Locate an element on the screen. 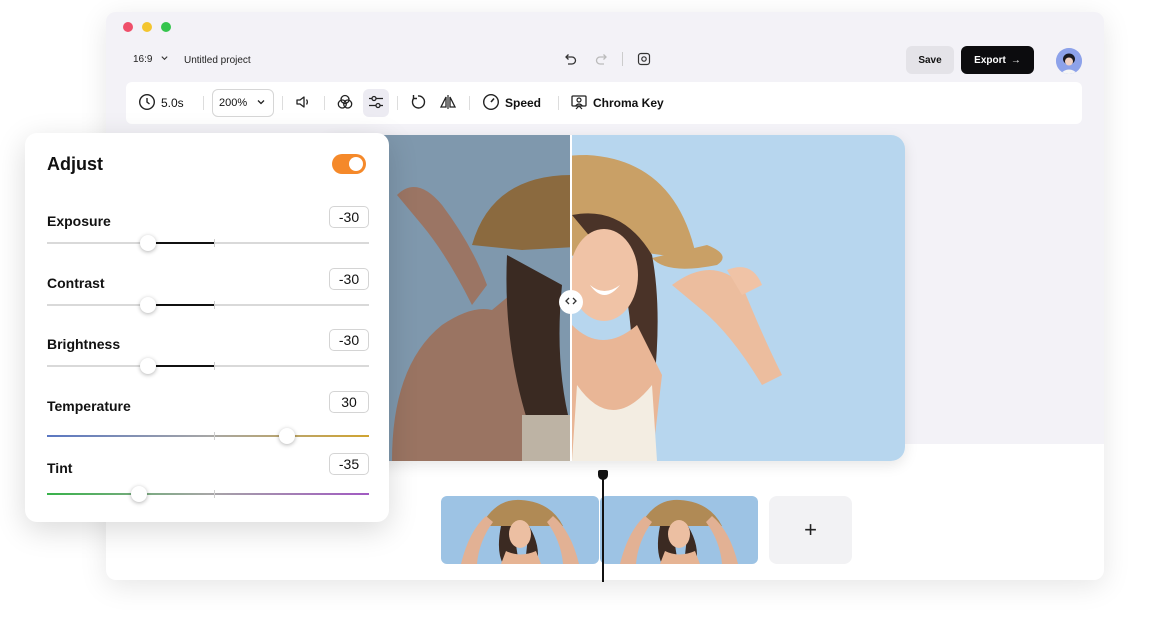 This screenshot has width=1175, height=630. editor-header: 16:9 Untitled project Save Export → is located at coordinates (605, 61).